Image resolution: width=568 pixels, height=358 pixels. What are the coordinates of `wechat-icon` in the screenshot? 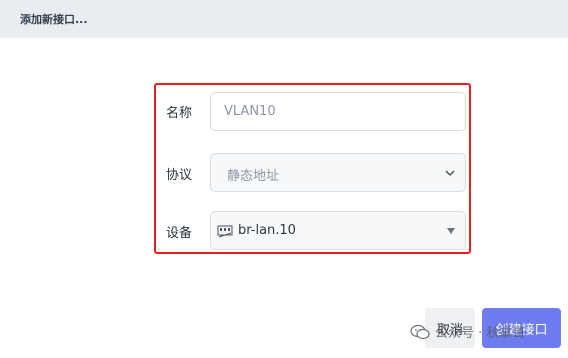 It's located at (420, 331).